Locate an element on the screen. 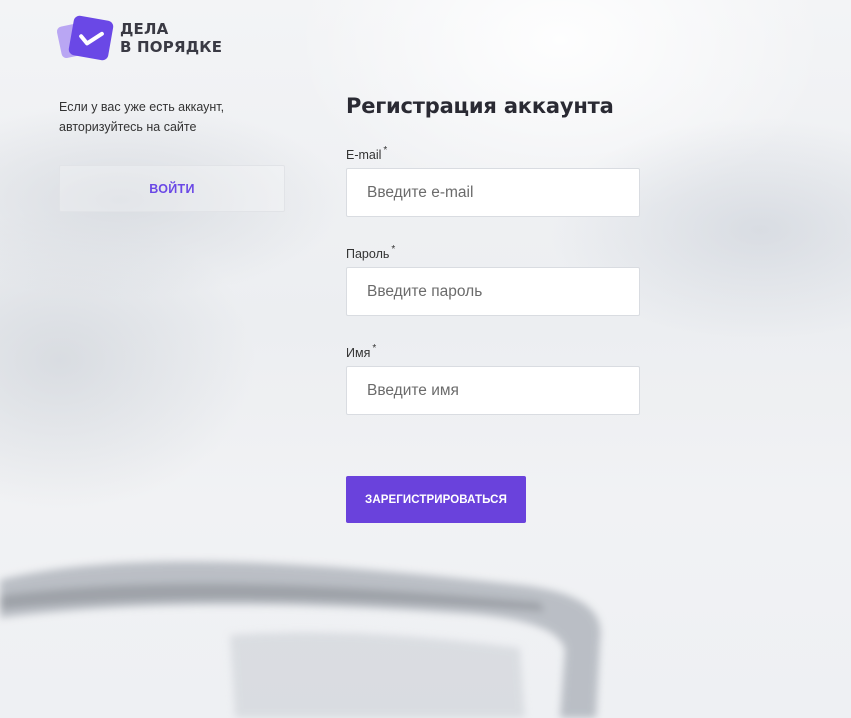  brand-name-line1: ДЕЛА is located at coordinates (144, 29).